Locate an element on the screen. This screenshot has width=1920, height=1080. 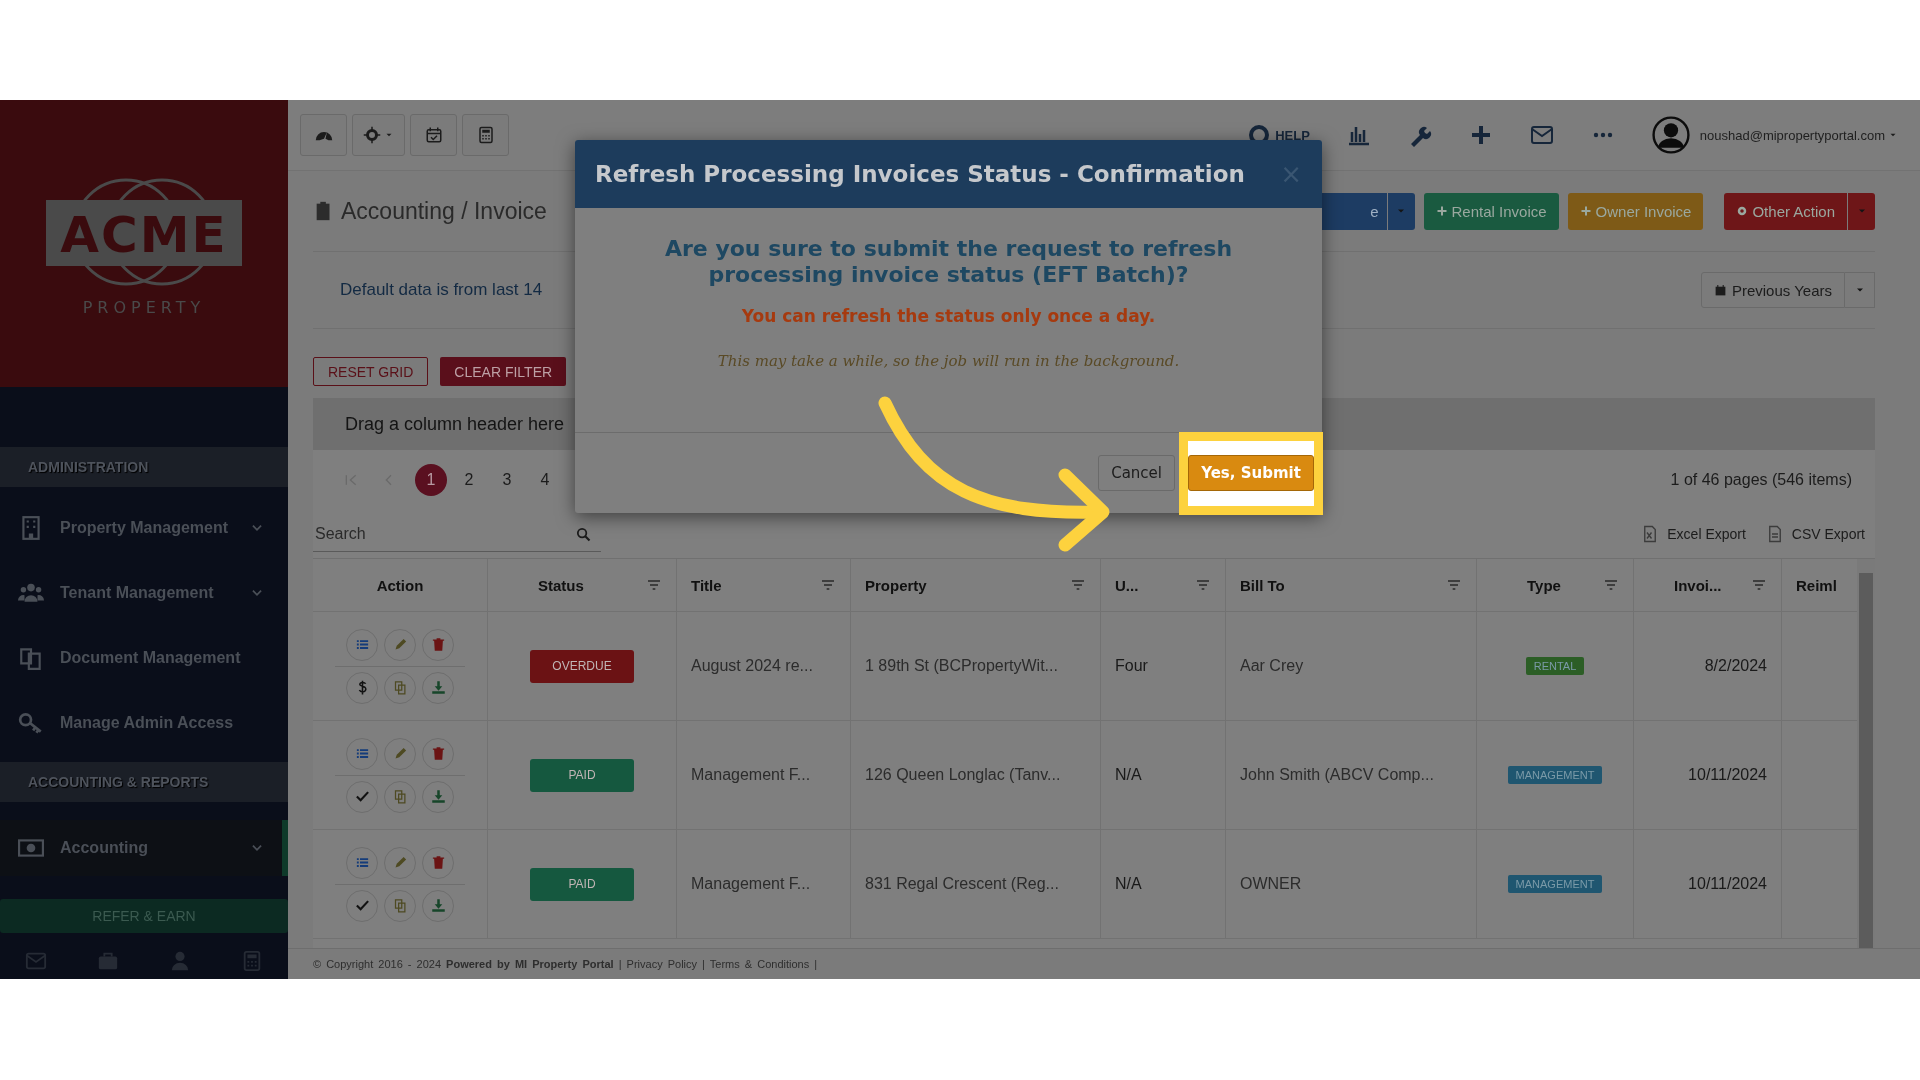
plus-icon is located at coordinates (1585, 211).